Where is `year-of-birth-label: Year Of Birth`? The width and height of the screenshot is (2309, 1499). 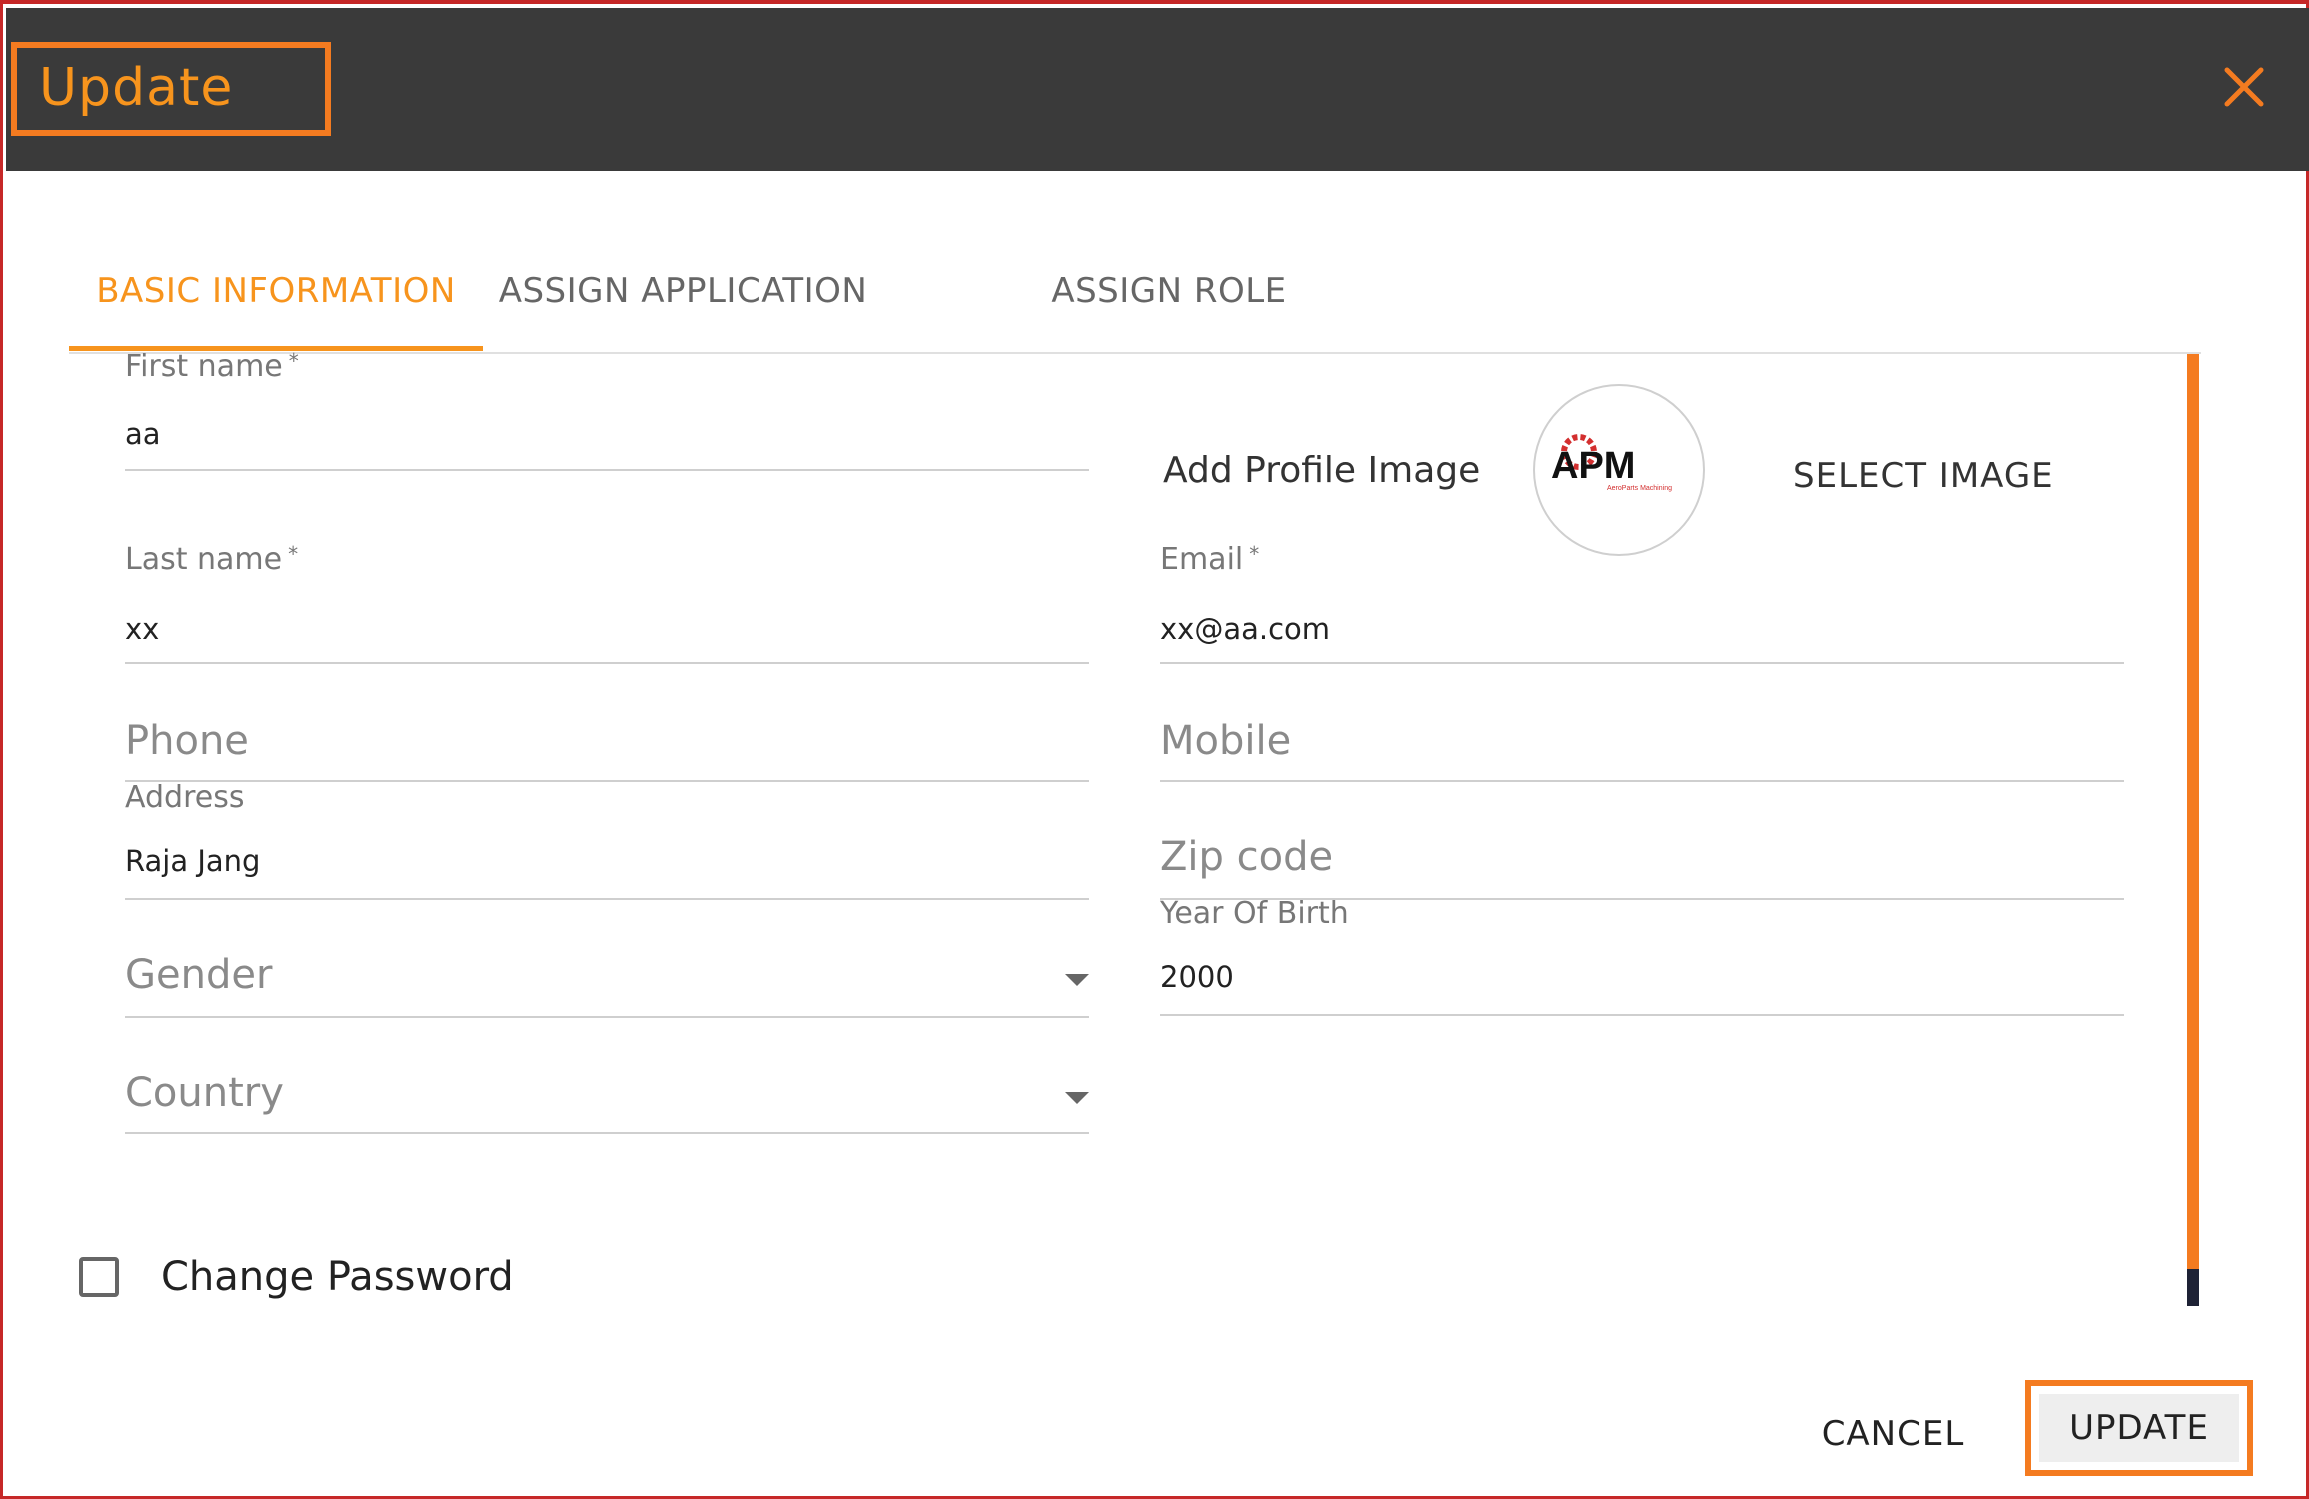
year-of-birth-label: Year Of Birth is located at coordinates (1254, 913).